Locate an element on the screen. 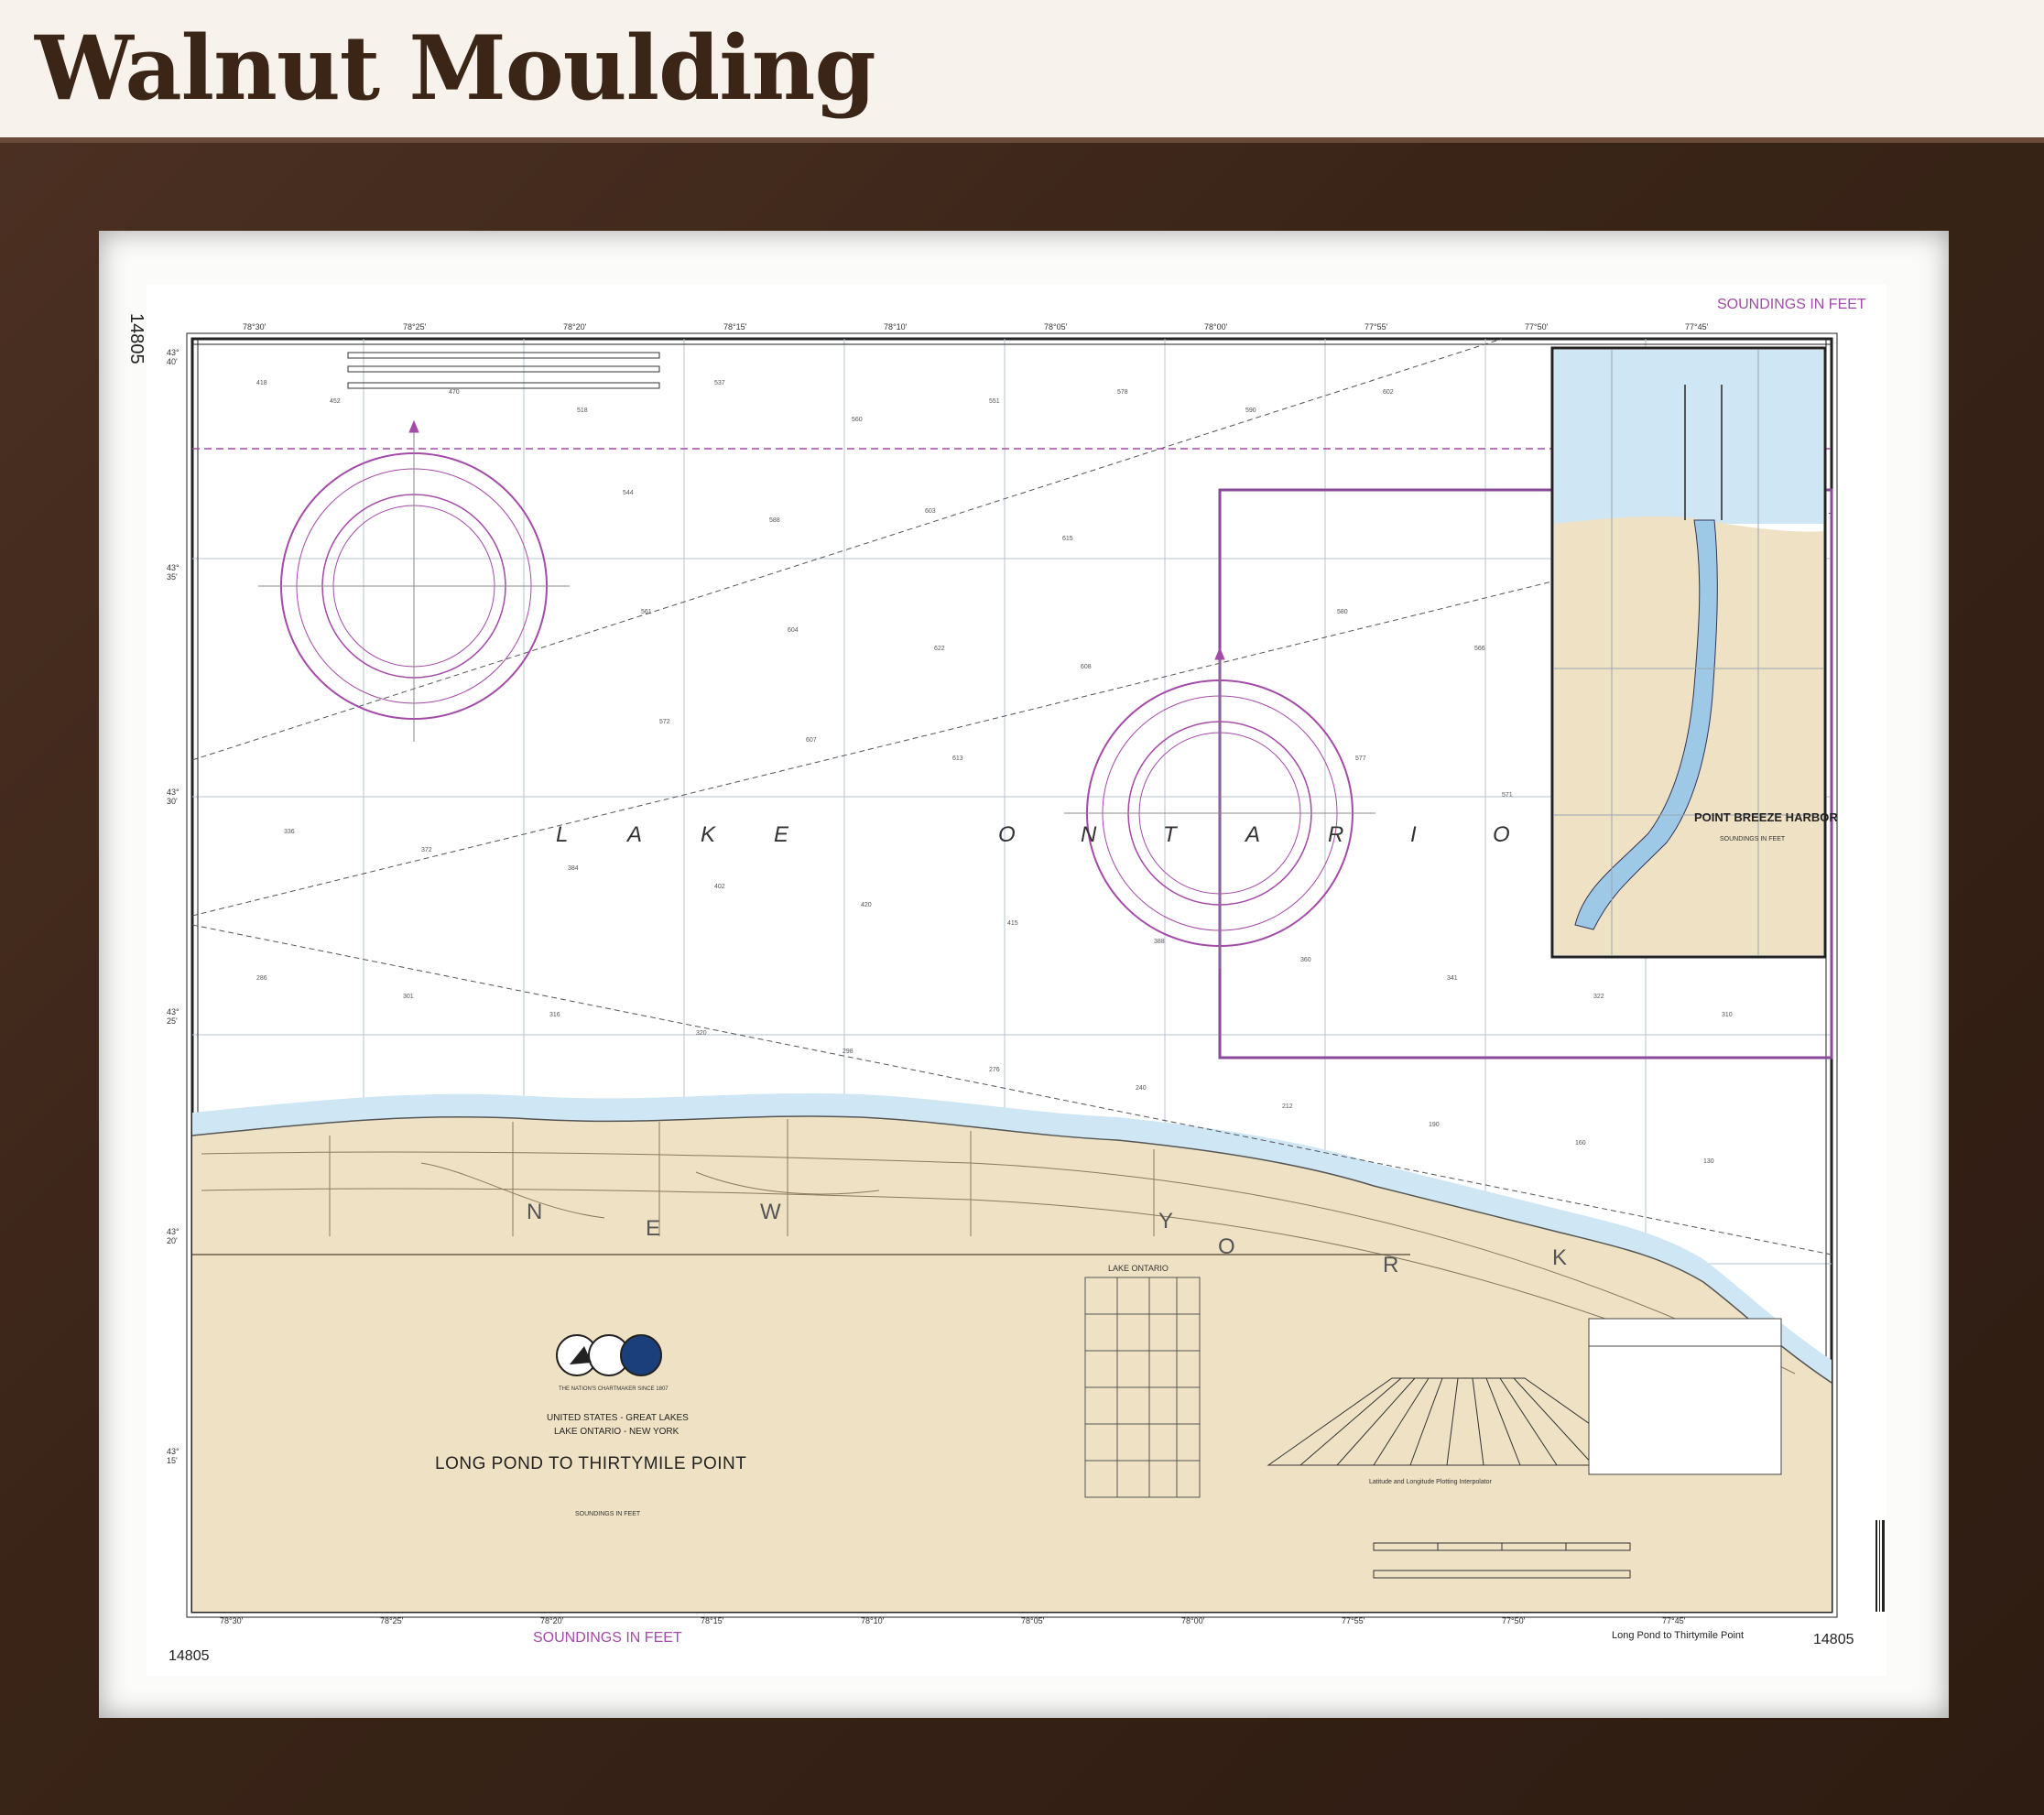 This screenshot has height=1815, width=2044. lat-label: 43° 40' is located at coordinates (173, 357).